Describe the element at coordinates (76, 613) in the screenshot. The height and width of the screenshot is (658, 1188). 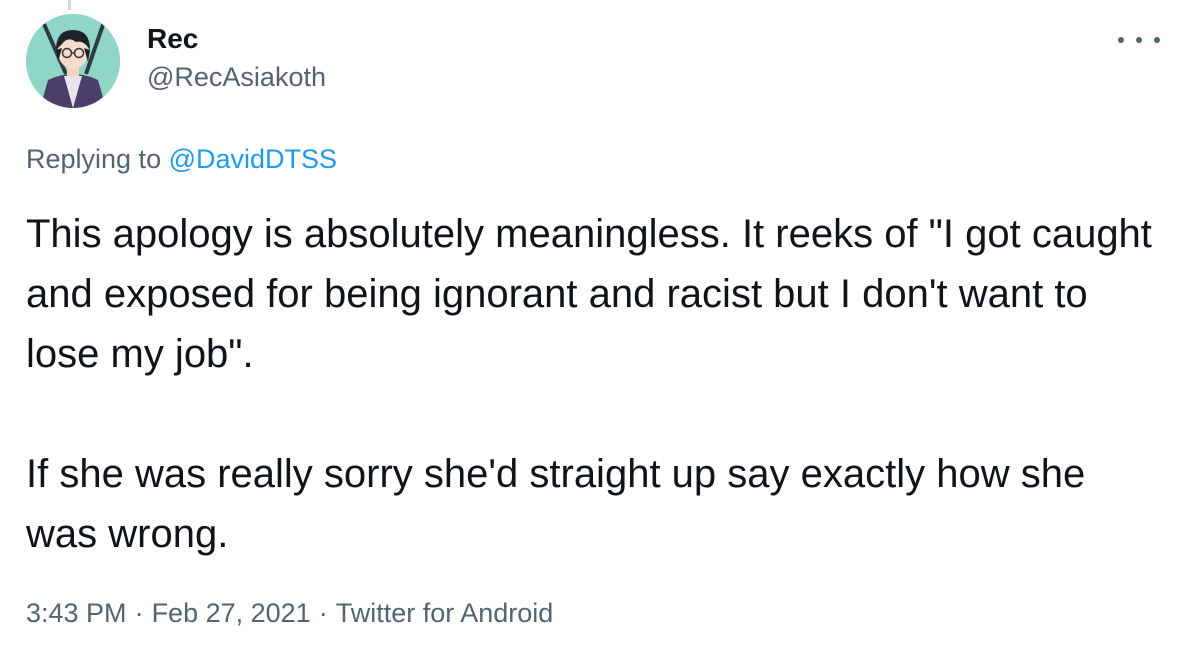
I see `tweet-time: 3:43 PM` at that location.